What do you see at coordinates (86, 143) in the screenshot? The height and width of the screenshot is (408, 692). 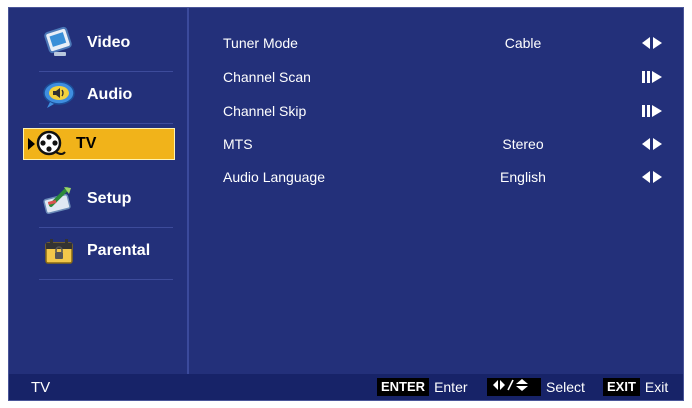 I see `sidebar-item-label: TV` at bounding box center [86, 143].